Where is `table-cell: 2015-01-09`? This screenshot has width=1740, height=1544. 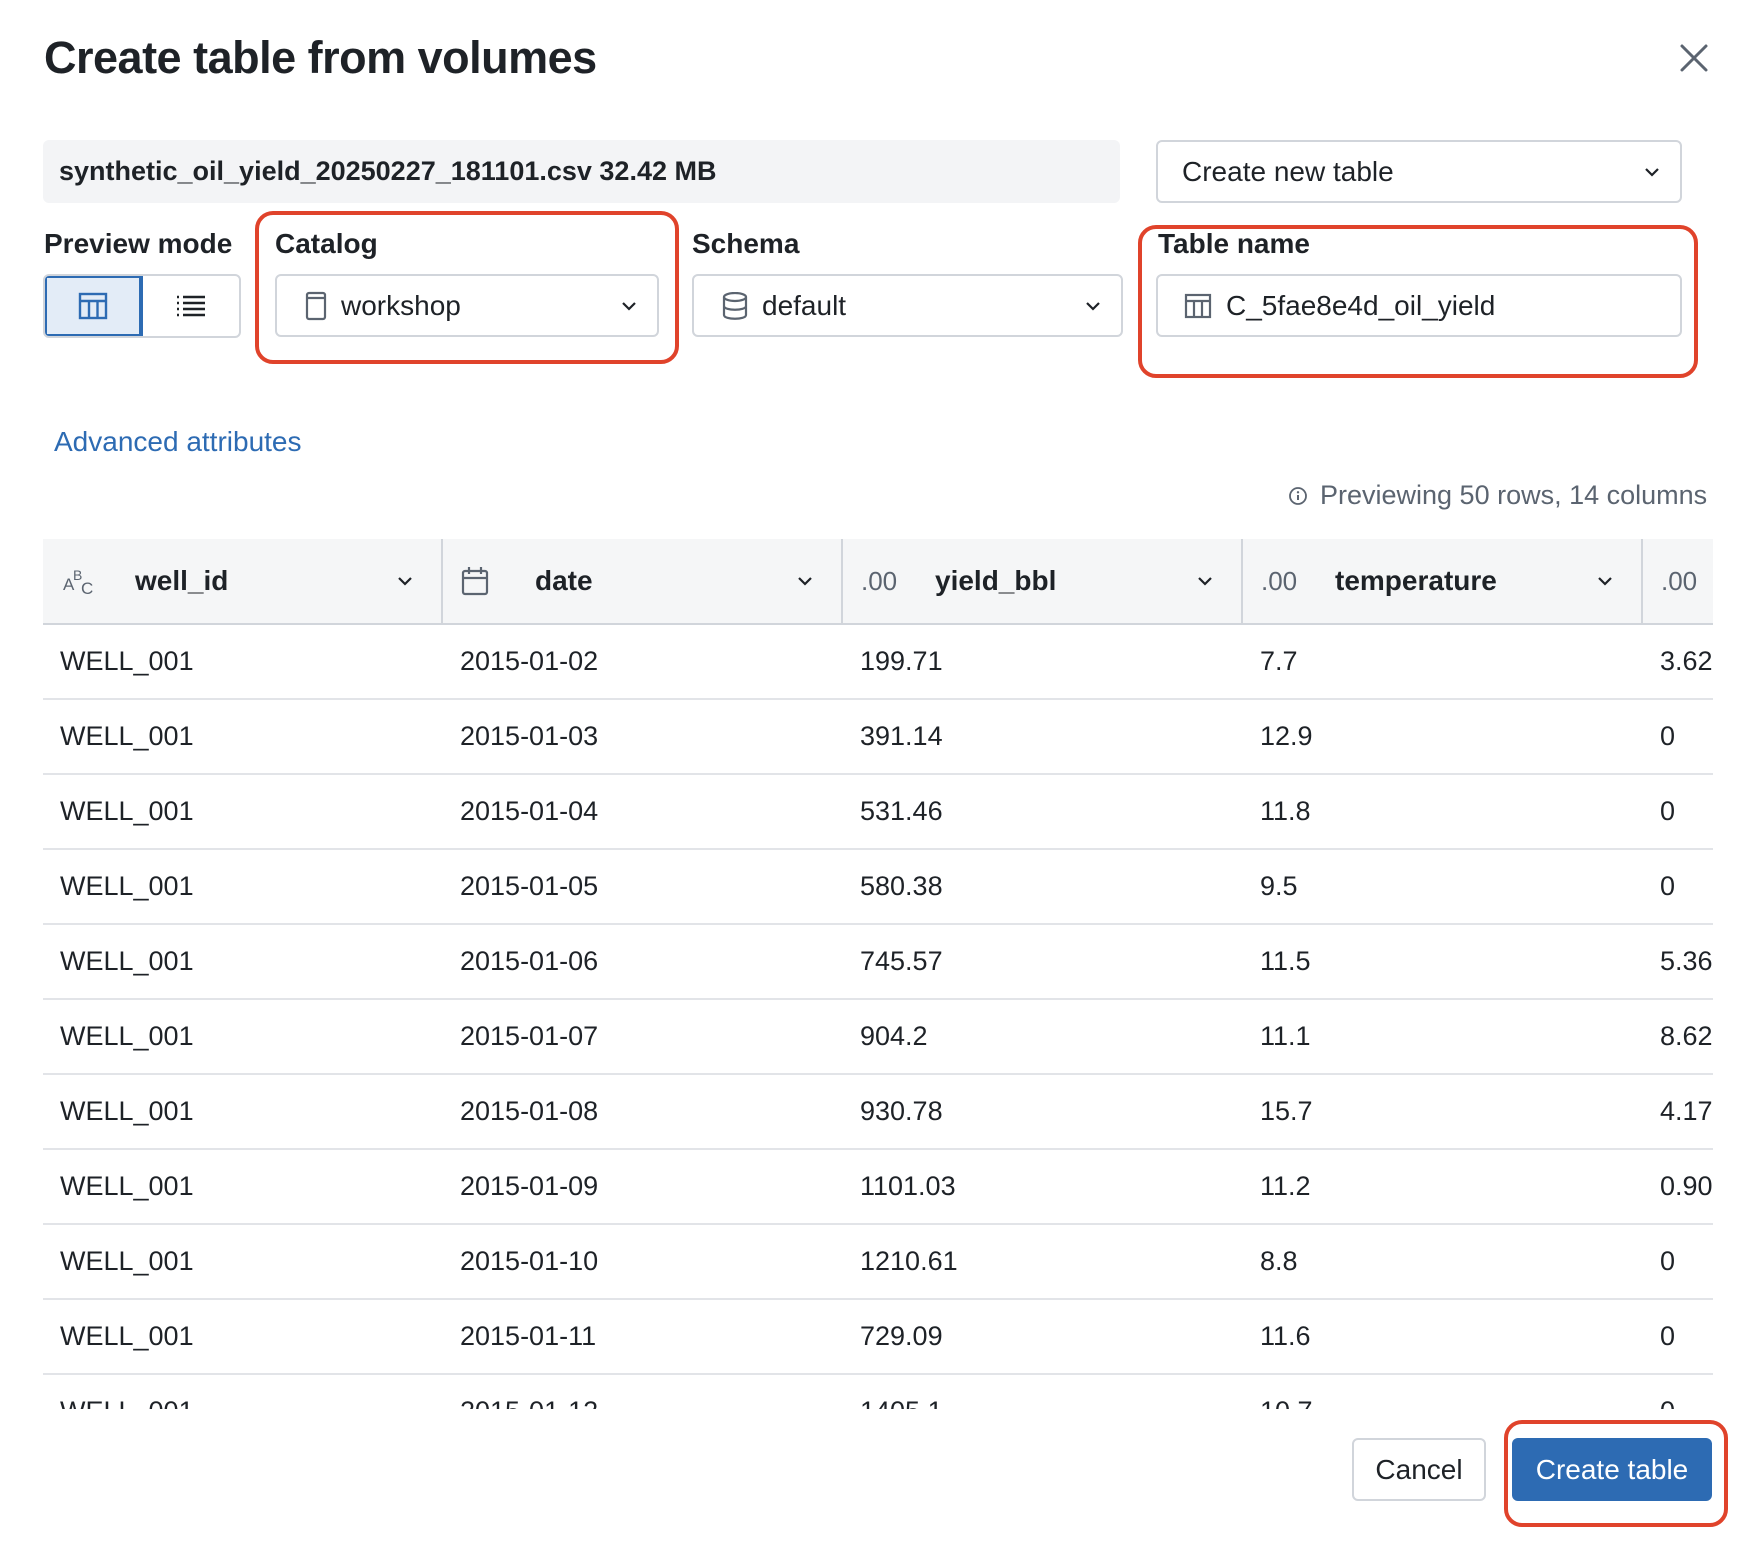
table-cell: 2015-01-09 is located at coordinates (643, 1187).